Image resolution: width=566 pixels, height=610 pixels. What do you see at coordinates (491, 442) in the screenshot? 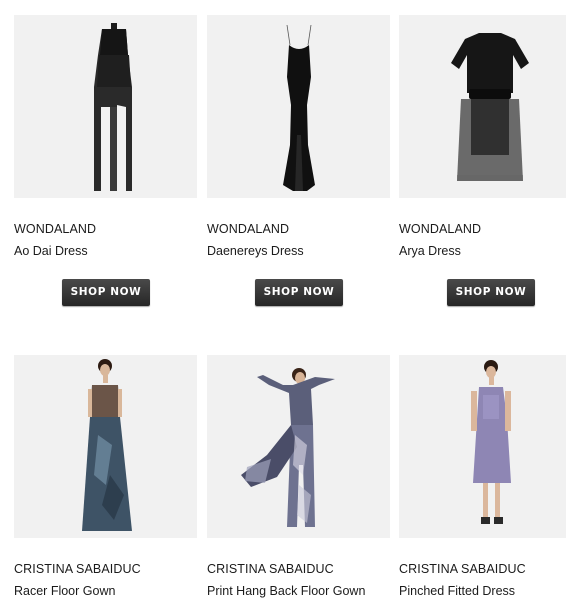
I see `model-lavender-fitted-dress-image` at bounding box center [491, 442].